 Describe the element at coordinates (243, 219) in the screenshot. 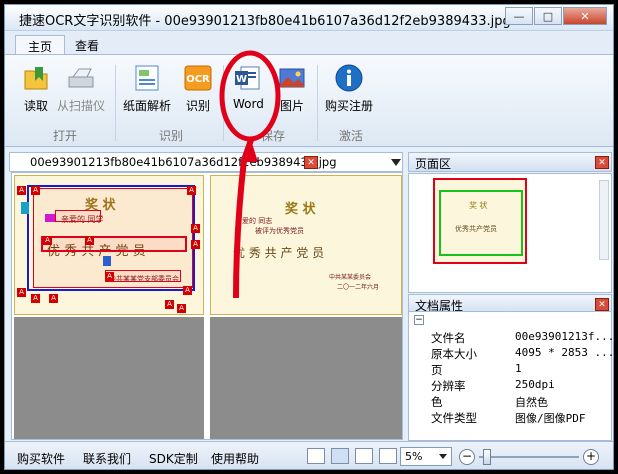

I see `annotation-arrow-line` at that location.